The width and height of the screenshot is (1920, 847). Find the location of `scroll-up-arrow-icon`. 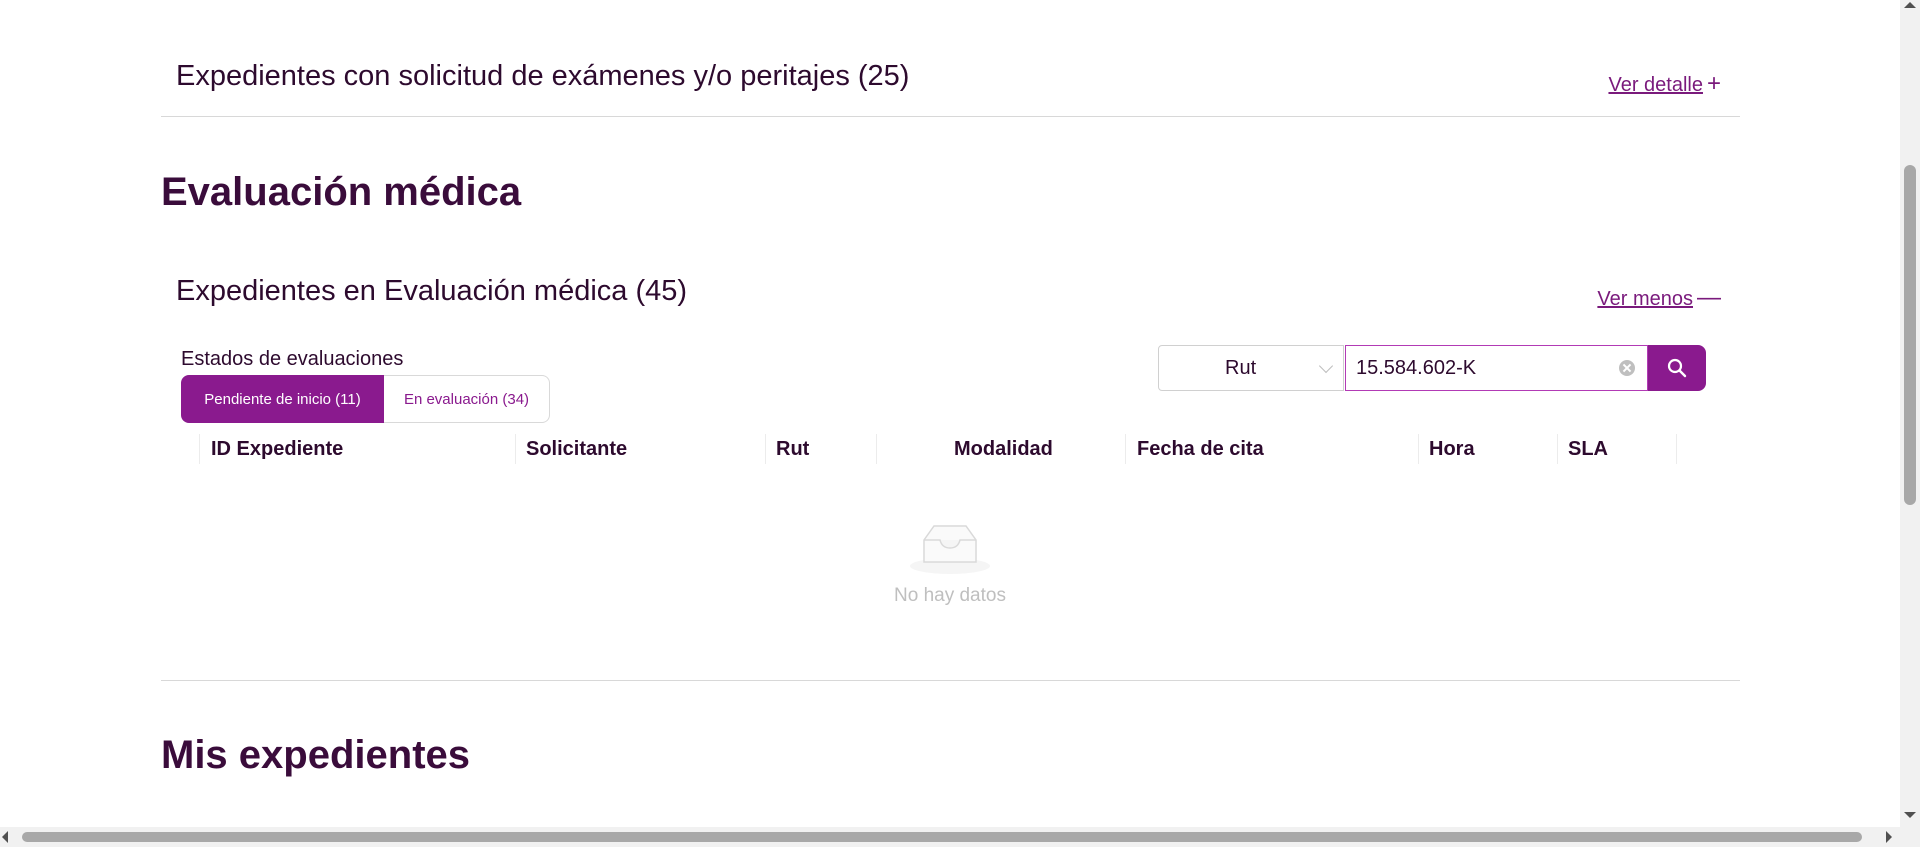

scroll-up-arrow-icon is located at coordinates (1910, 5).